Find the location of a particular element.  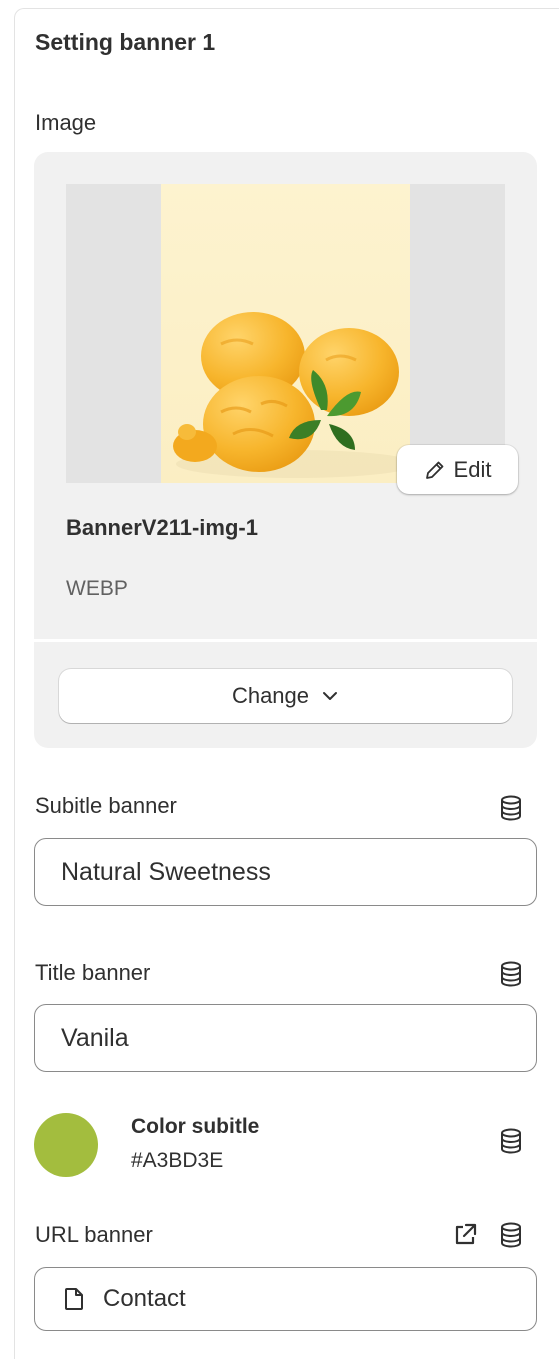

change-button-label: Change is located at coordinates (270, 695).